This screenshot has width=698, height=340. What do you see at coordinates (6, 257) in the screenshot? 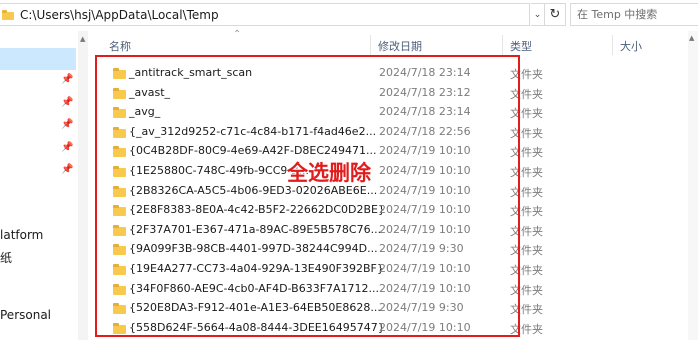
I see `nav-item-label: 纸` at bounding box center [6, 257].